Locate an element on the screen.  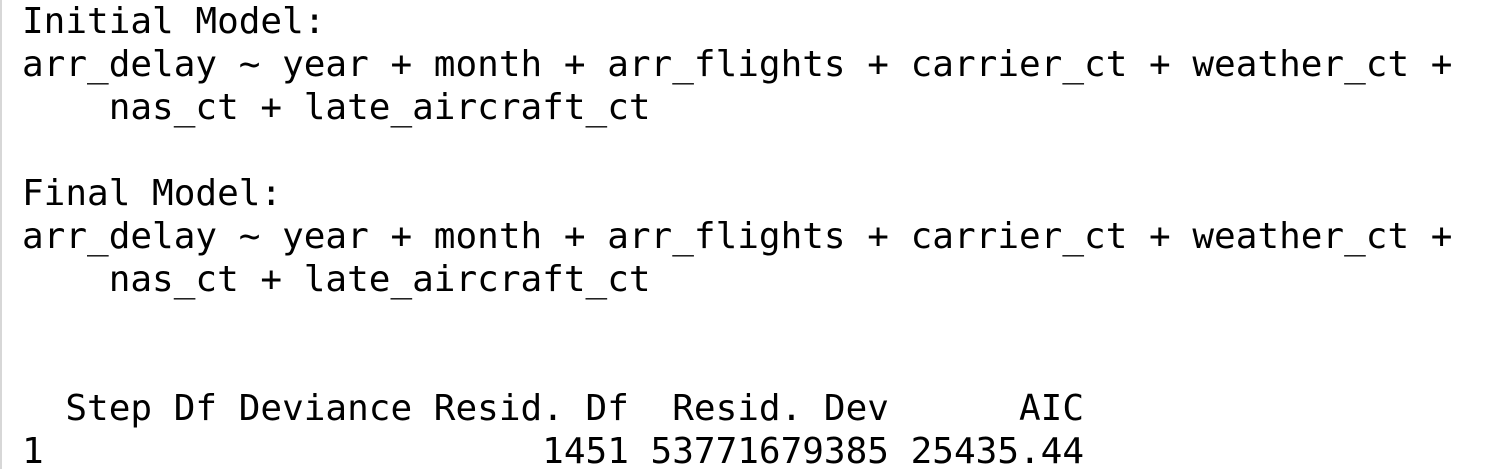
final-model-heading: Final Model: is located at coordinates (152, 193).